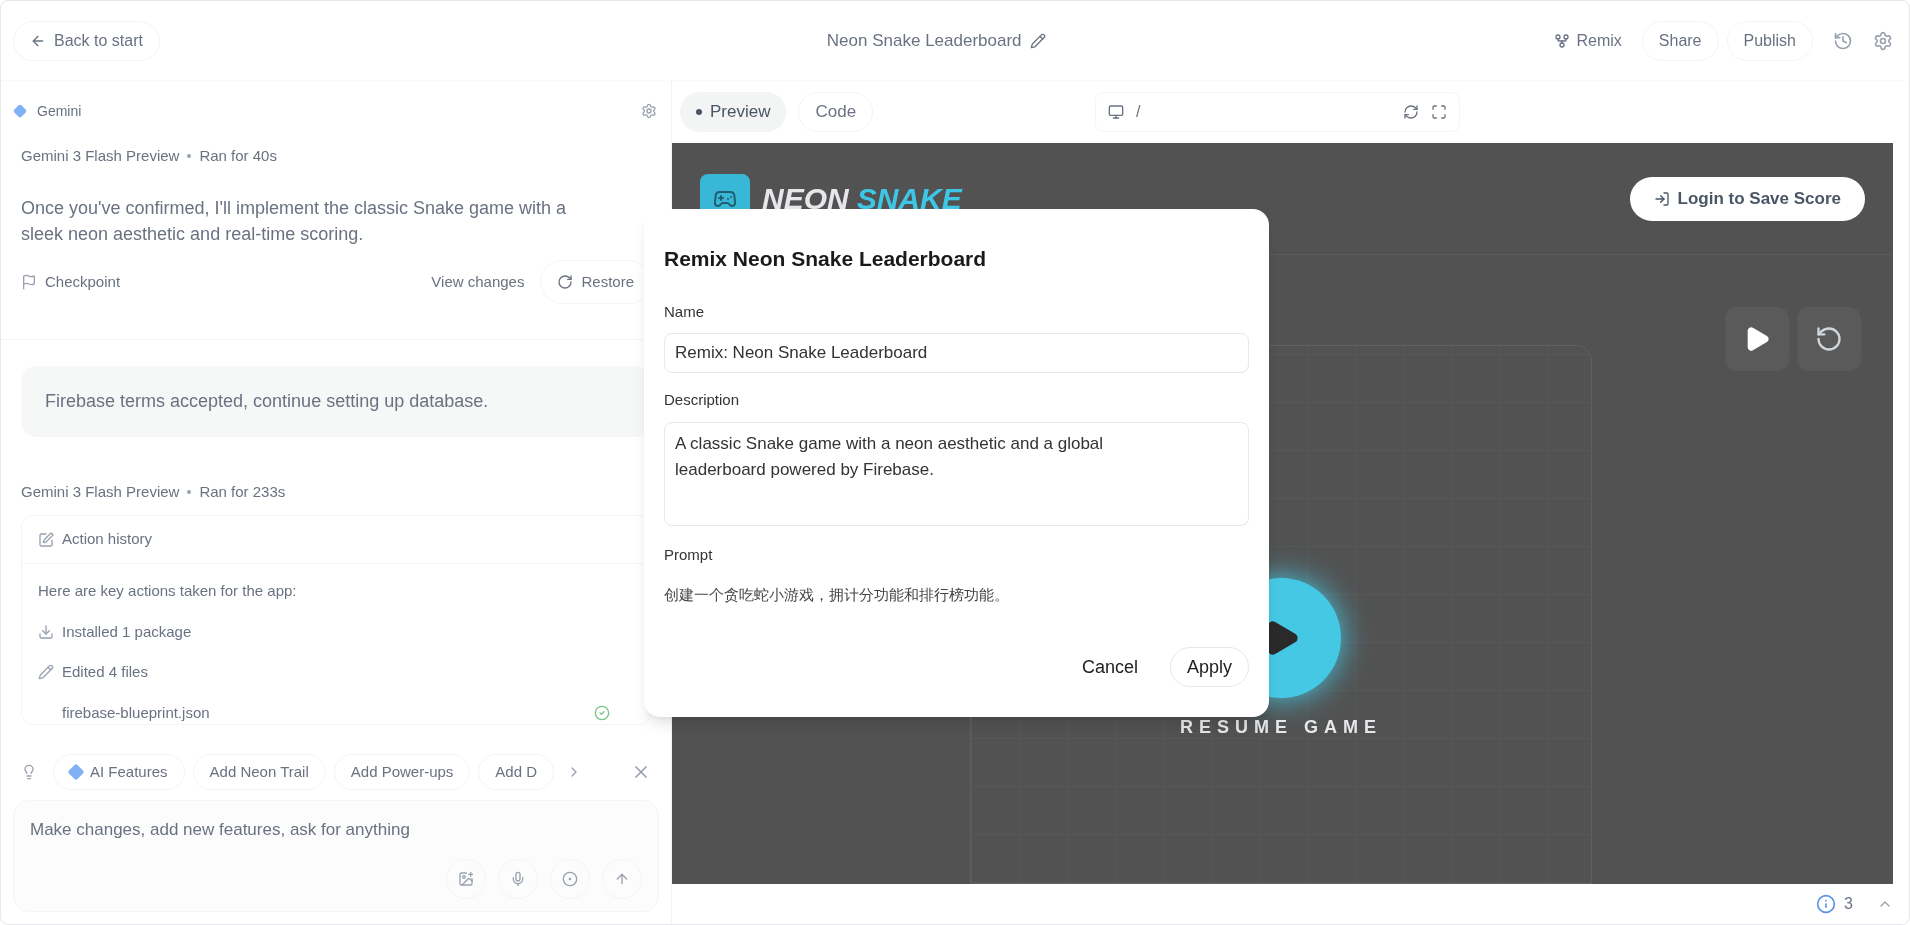  I want to click on restart-button, so click(1829, 339).